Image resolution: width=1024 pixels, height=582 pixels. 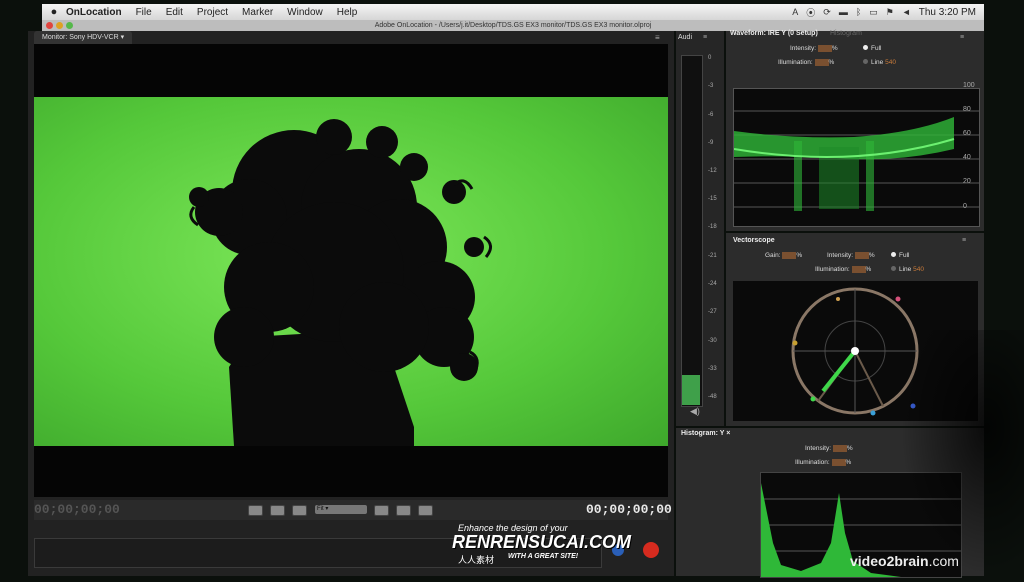 What do you see at coordinates (789, 255) in the screenshot?
I see `vec-gain-slider` at bounding box center [789, 255].